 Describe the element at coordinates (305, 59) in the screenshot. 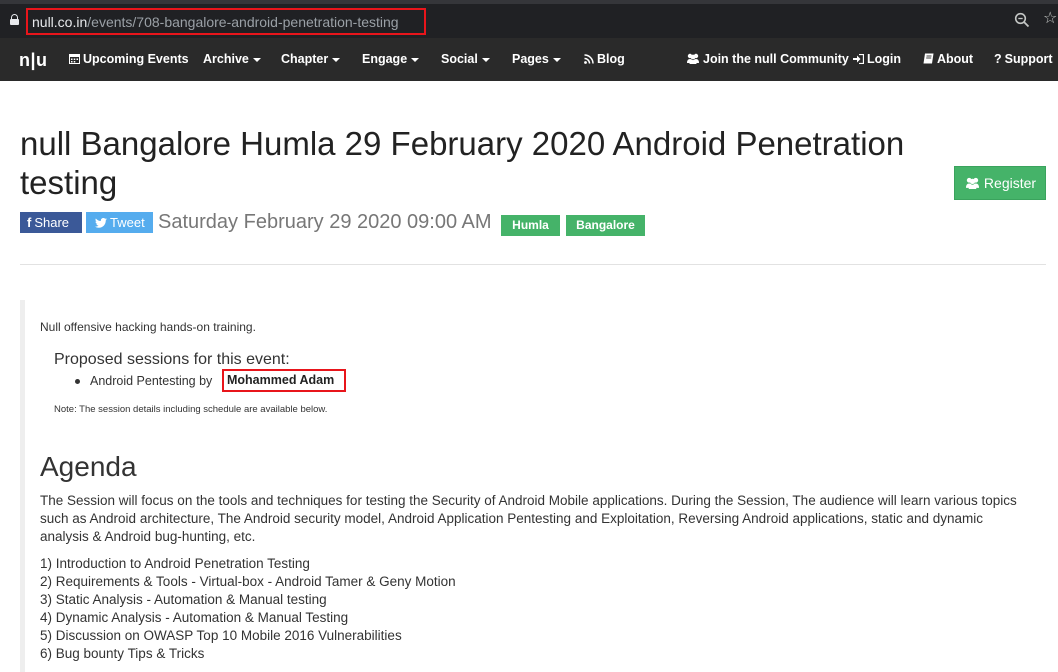

I see `nav-label: Chapter` at that location.